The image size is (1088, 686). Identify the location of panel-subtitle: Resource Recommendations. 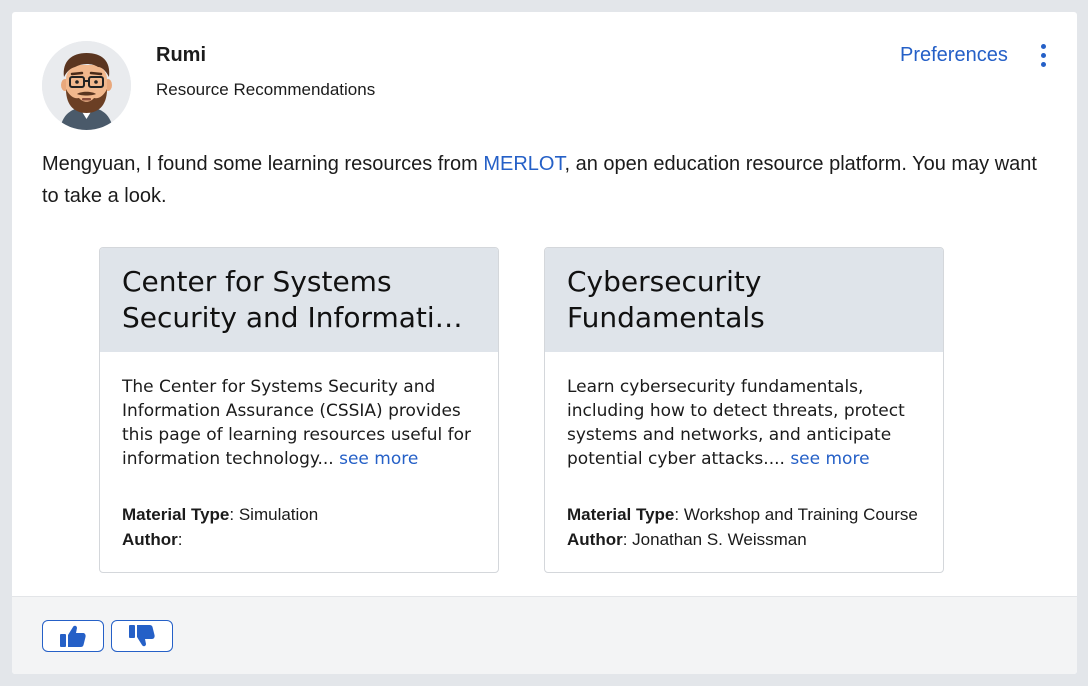
(266, 89).